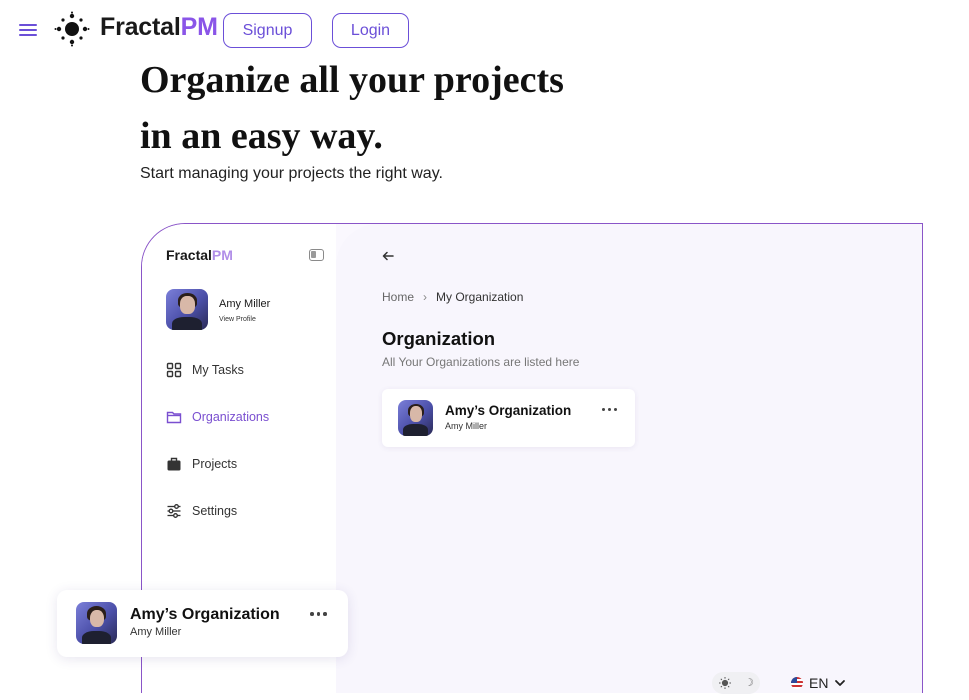  What do you see at coordinates (174, 417) in the screenshot?
I see `folder-icon` at bounding box center [174, 417].